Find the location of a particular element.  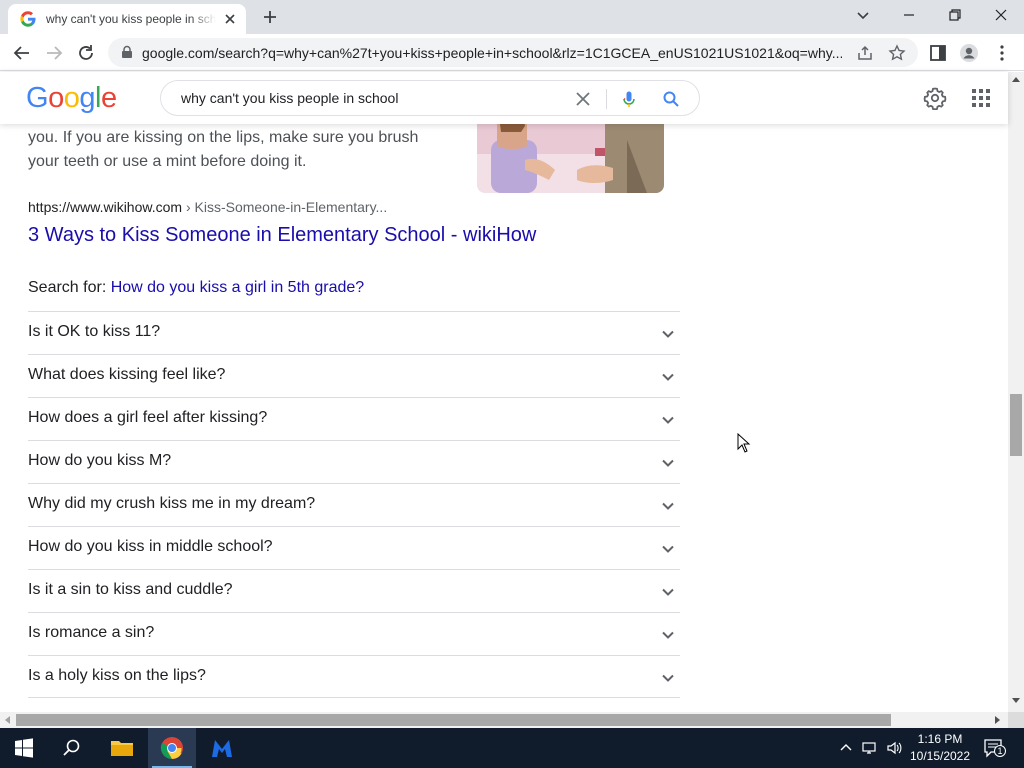

google-logo: Google is located at coordinates (71, 98).